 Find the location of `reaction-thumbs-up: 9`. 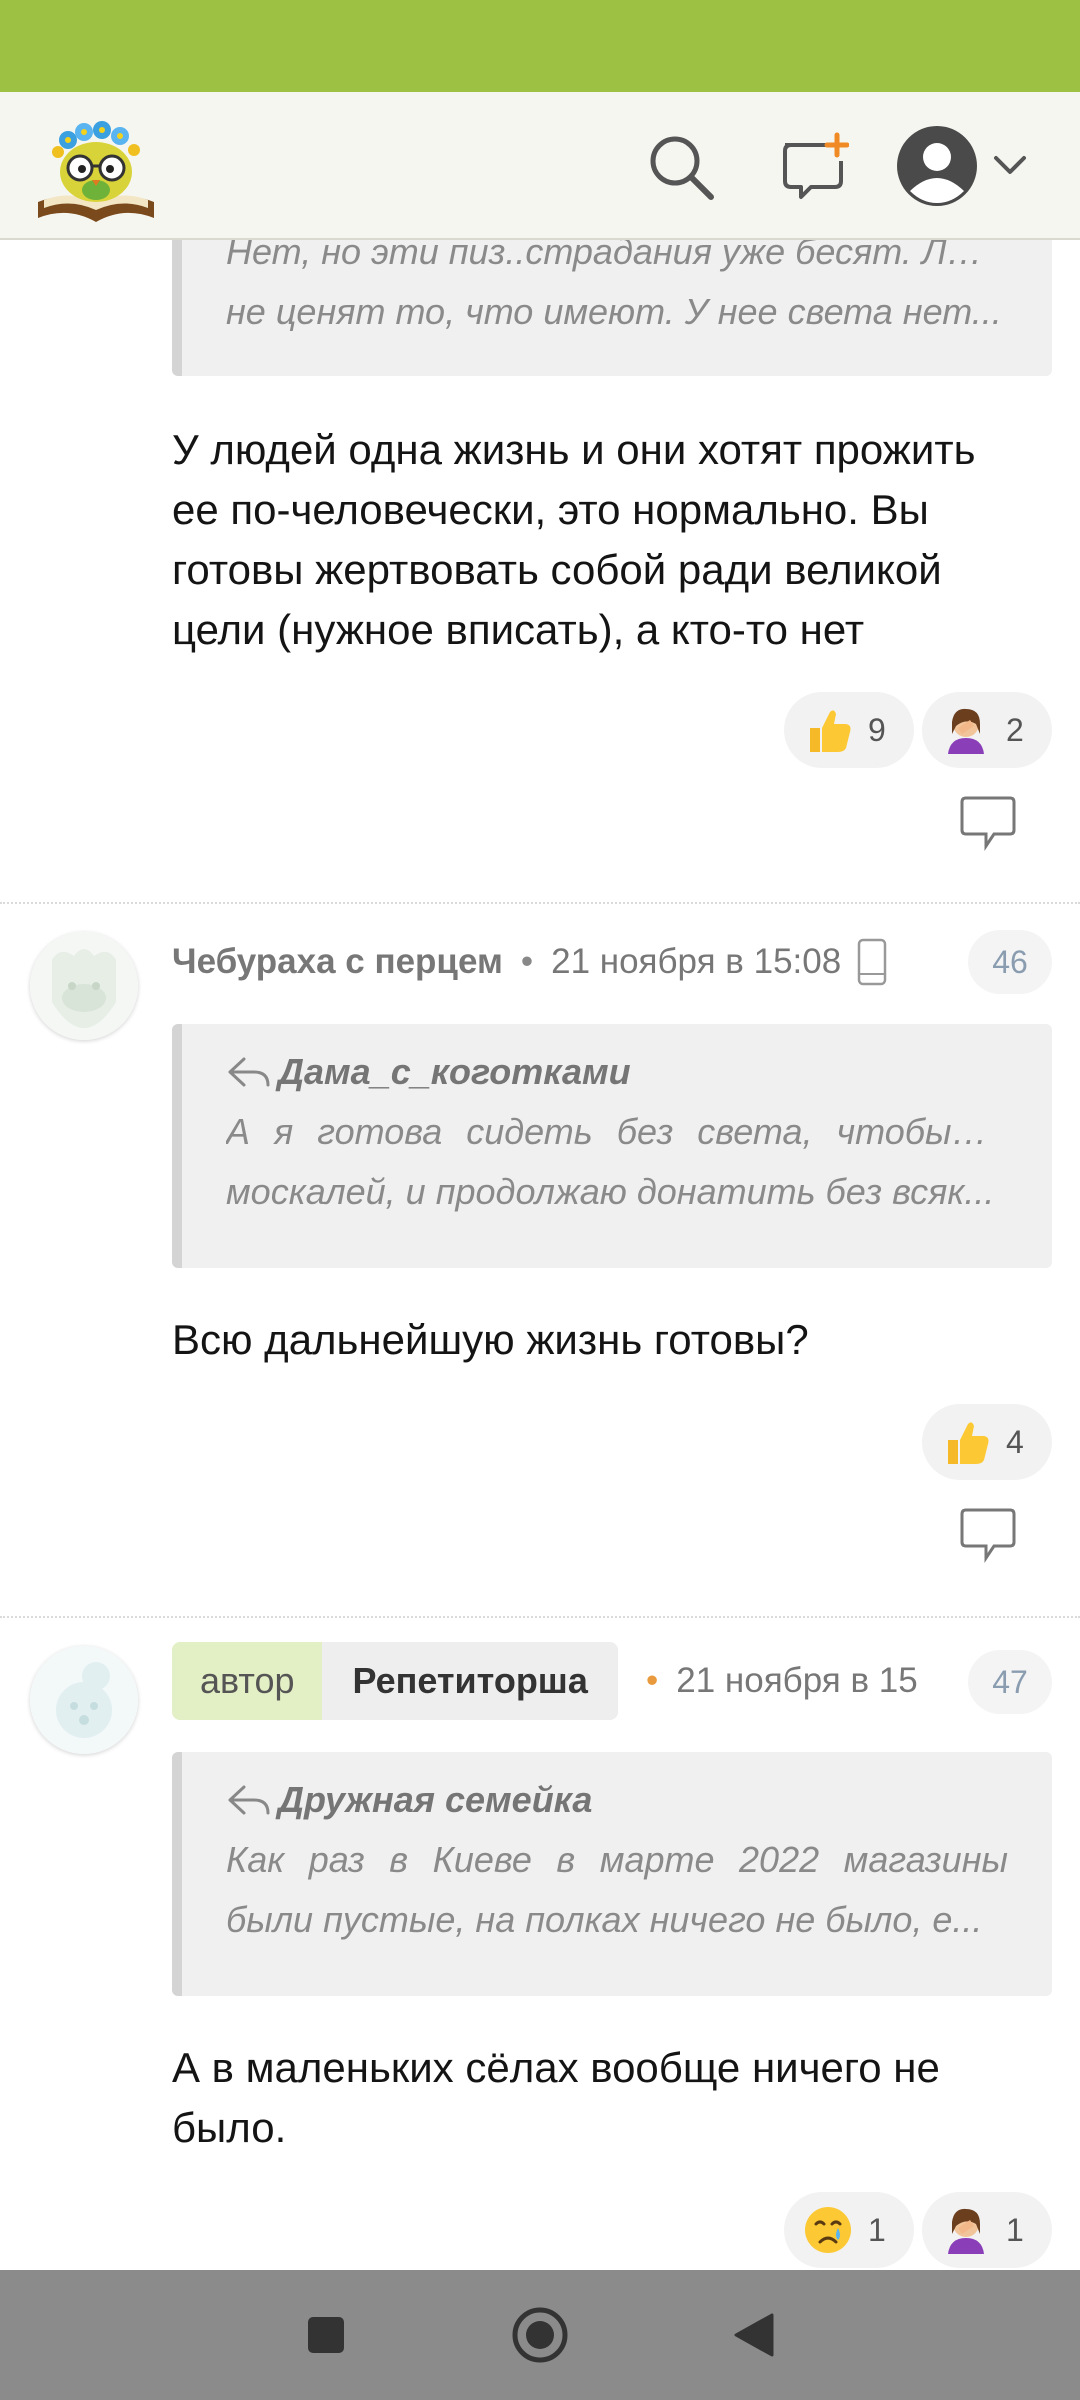

reaction-thumbs-up: 9 is located at coordinates (849, 730).